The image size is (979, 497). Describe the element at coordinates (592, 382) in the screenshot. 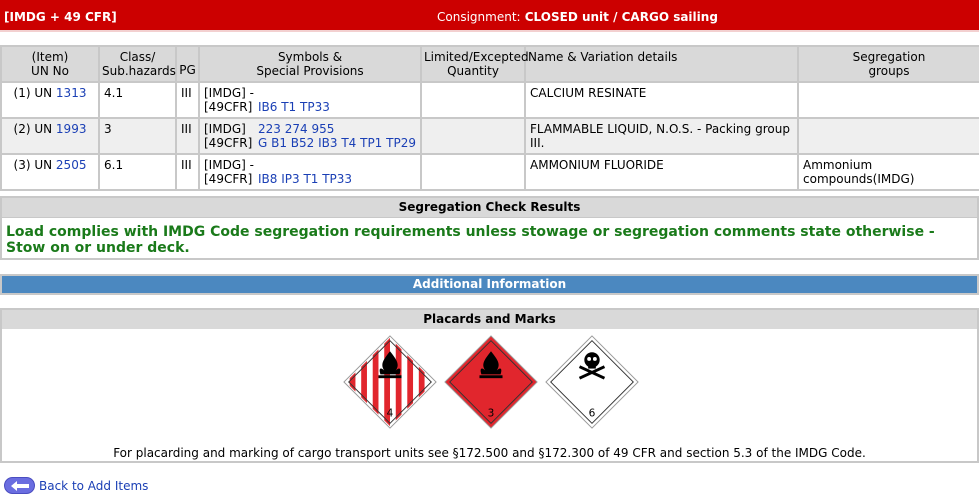

I see `toxic-placard: 6` at that location.